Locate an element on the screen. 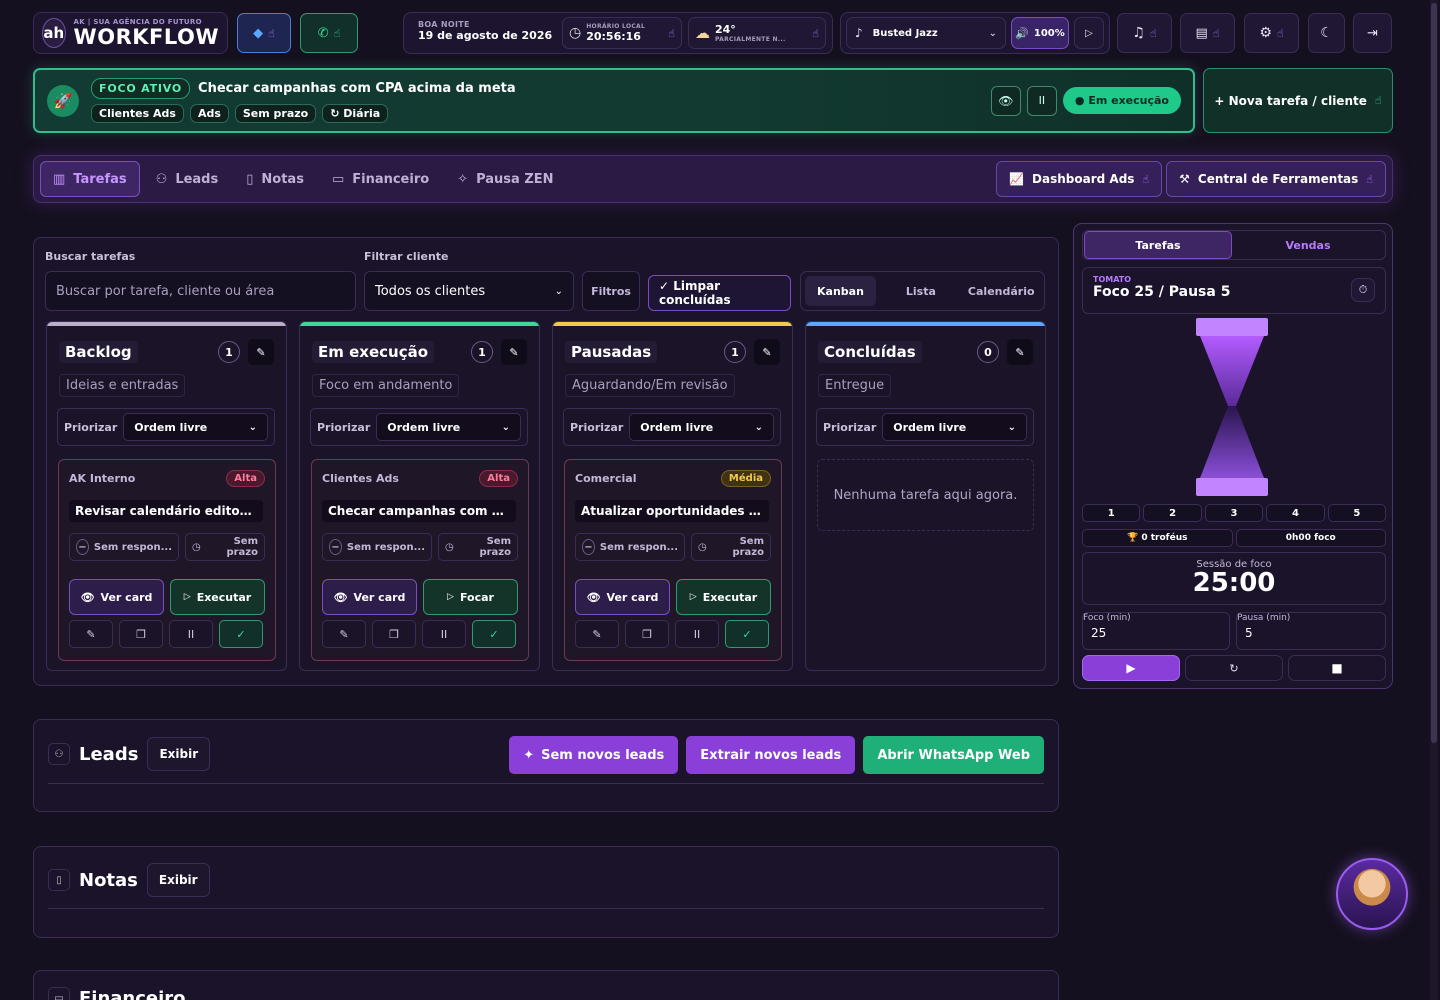 This screenshot has width=1440, height=1000. view-focus-button: 👁 is located at coordinates (1005, 100).